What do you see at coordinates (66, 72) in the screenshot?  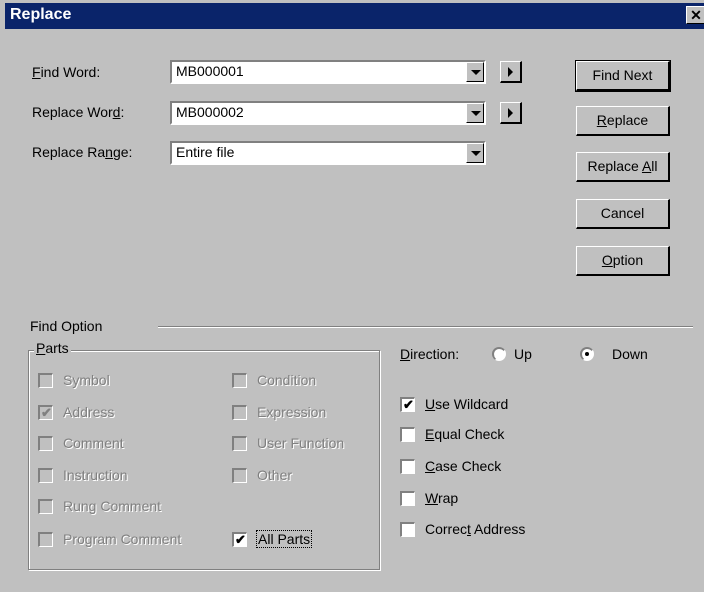 I see `find-word-label: Find Word:` at bounding box center [66, 72].